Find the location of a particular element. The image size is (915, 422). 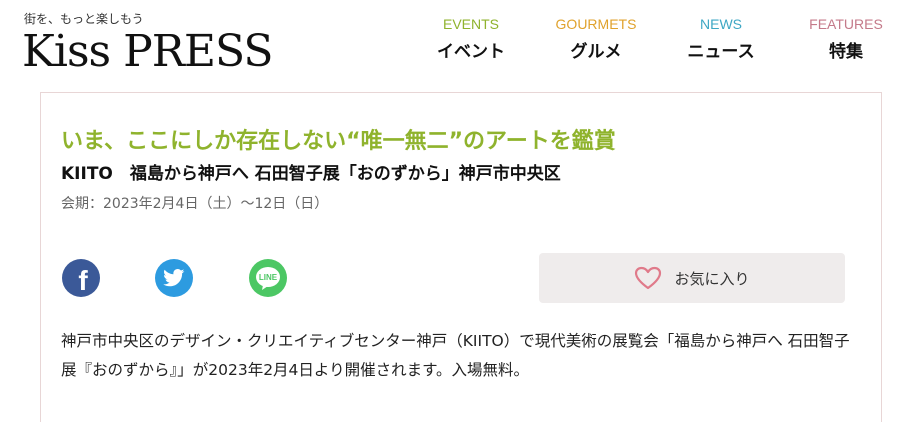

nav-events-ja: イベント is located at coordinates (471, 52).